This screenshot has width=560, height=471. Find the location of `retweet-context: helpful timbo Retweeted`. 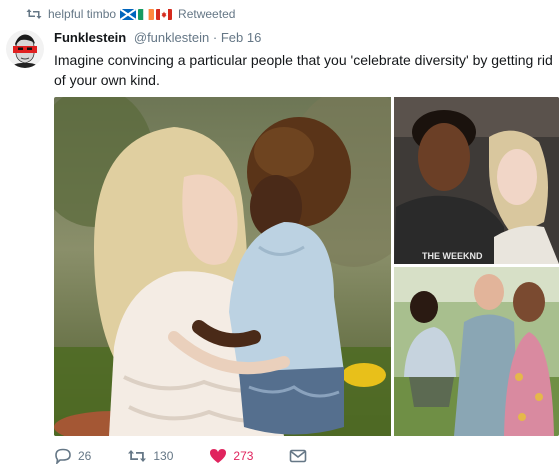

retweet-context: helpful timbo Retweeted is located at coordinates (130, 14).